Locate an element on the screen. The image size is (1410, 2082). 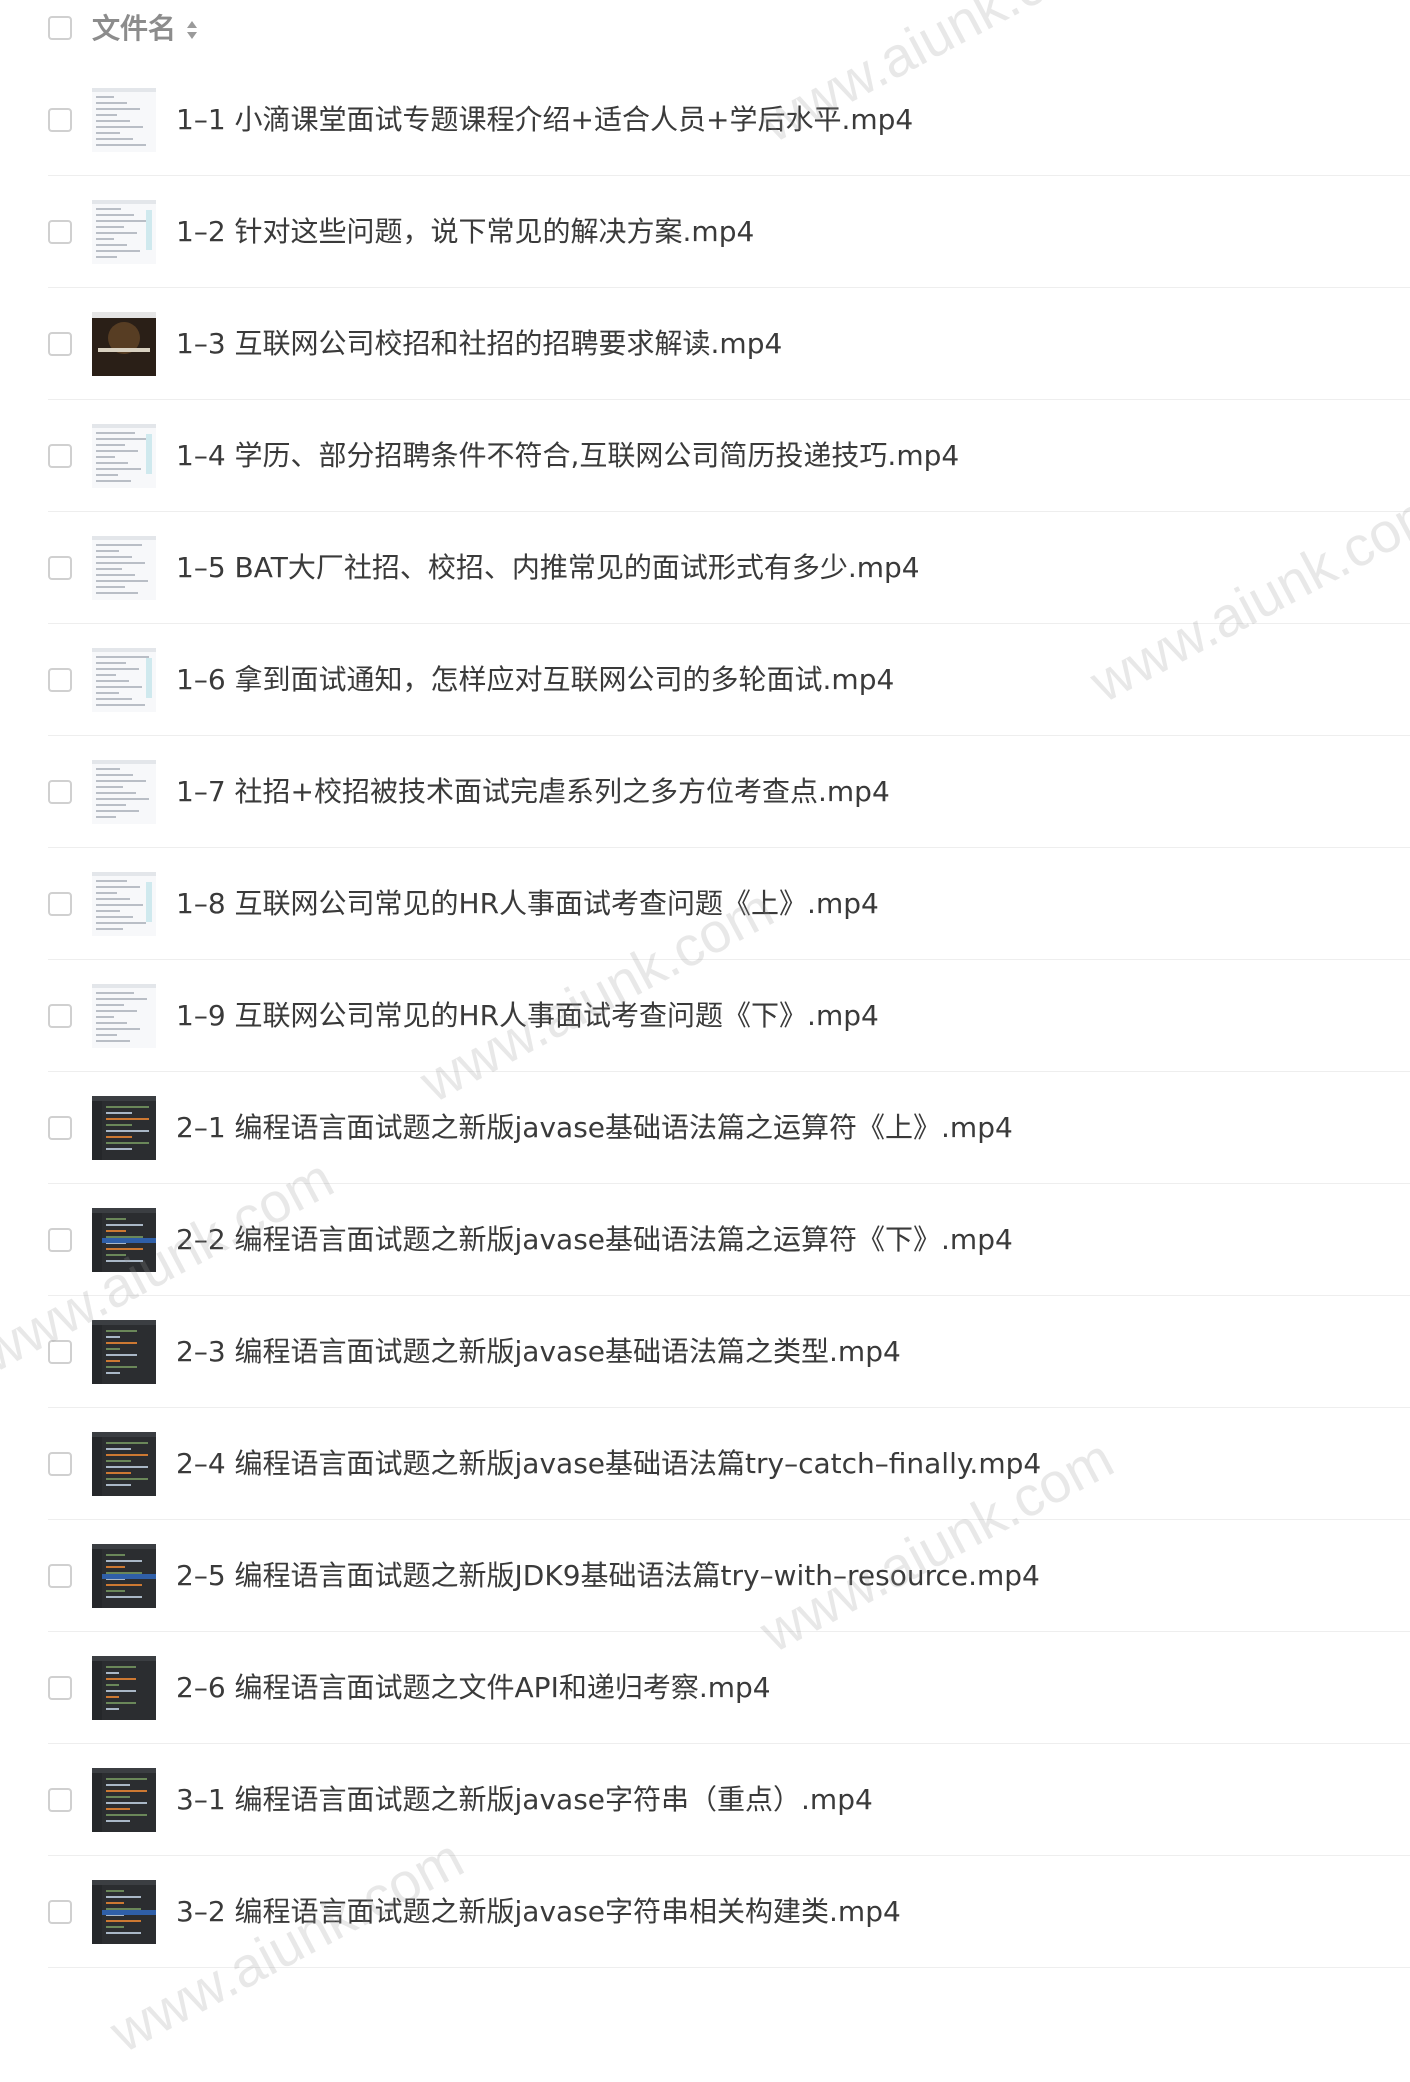
file-row: 2–1 编程语言面试题之新版javase基础语法篇之运算符《上》.mp4 is located at coordinates (729, 1128).